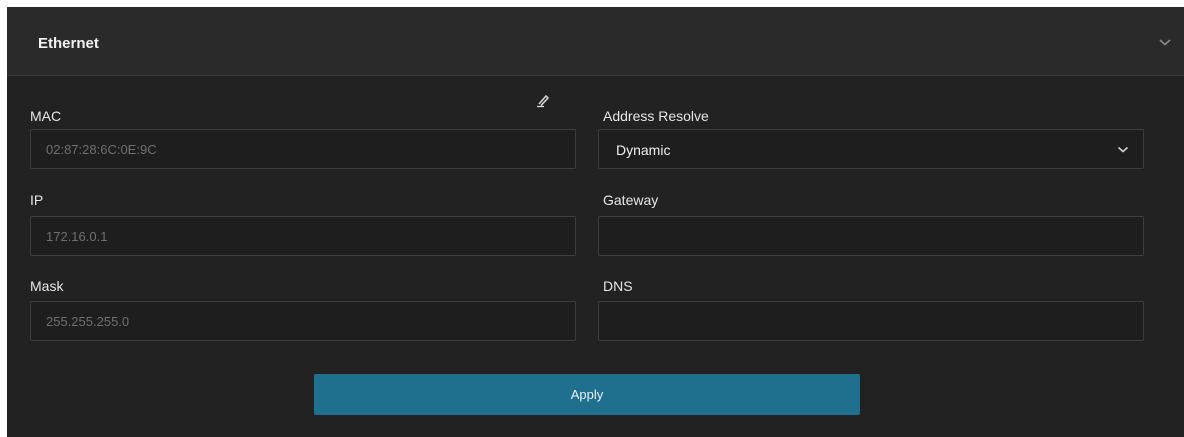 The height and width of the screenshot is (437, 1184). I want to click on dns-input, so click(871, 321).